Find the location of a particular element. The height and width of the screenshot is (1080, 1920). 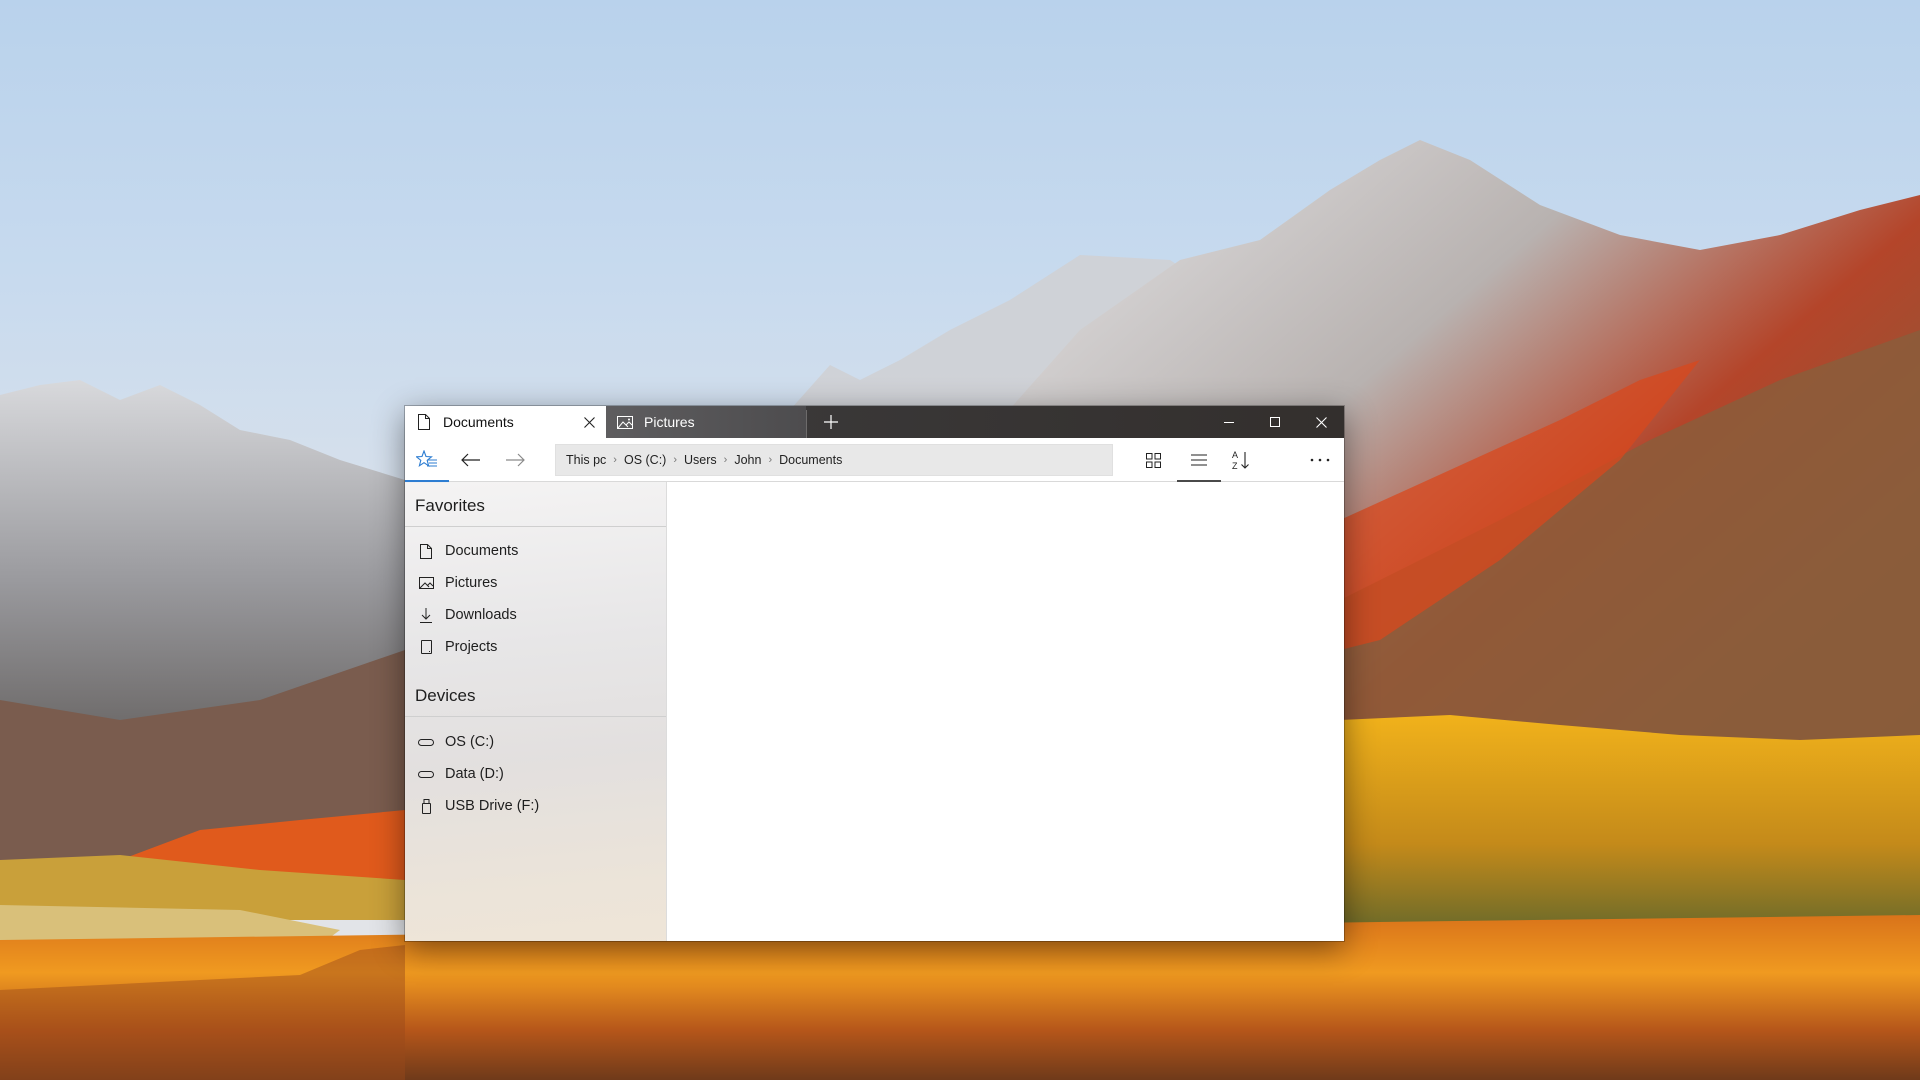

more-icon is located at coordinates (1320, 460).